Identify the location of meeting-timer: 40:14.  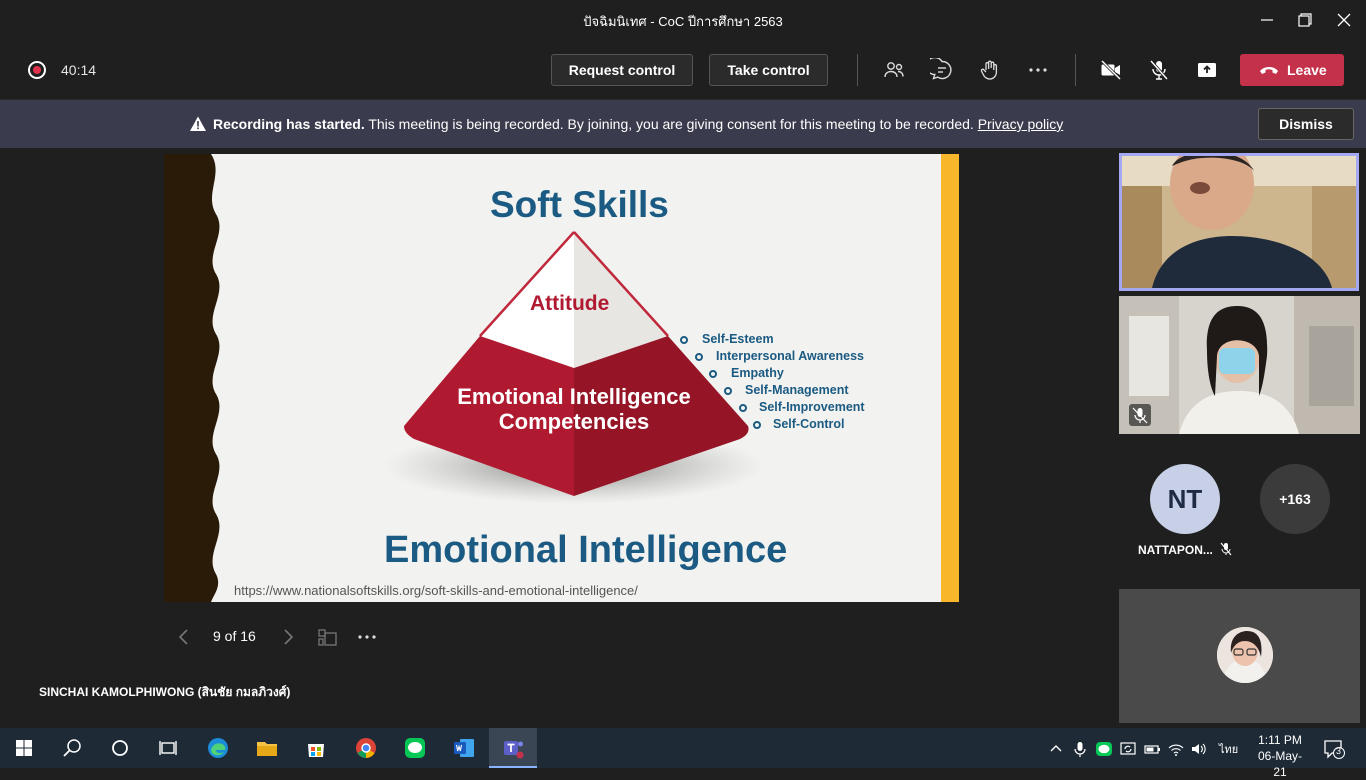
(79, 70).